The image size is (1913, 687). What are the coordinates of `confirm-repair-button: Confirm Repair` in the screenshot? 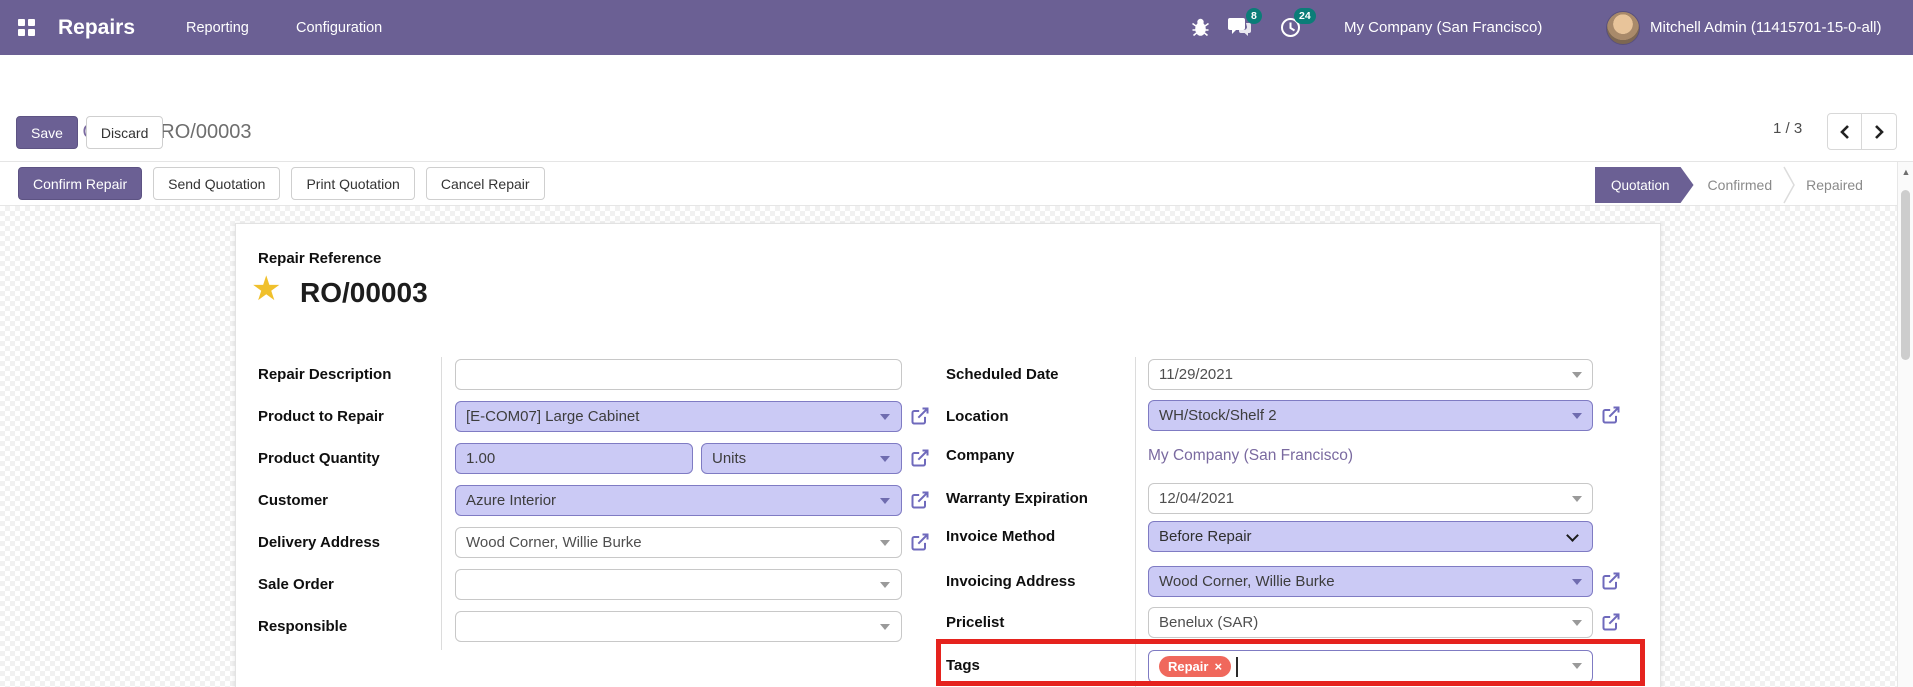 It's located at (80, 183).